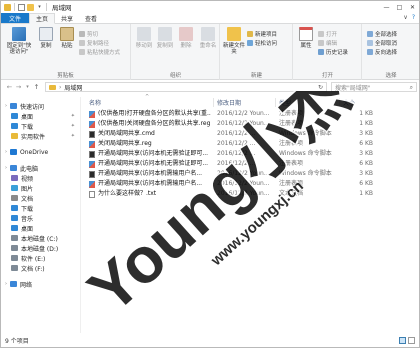 This screenshot has width=420, height=348. Describe the element at coordinates (366, 143) in the screenshot. I see `file-size: 6 KB` at that location.